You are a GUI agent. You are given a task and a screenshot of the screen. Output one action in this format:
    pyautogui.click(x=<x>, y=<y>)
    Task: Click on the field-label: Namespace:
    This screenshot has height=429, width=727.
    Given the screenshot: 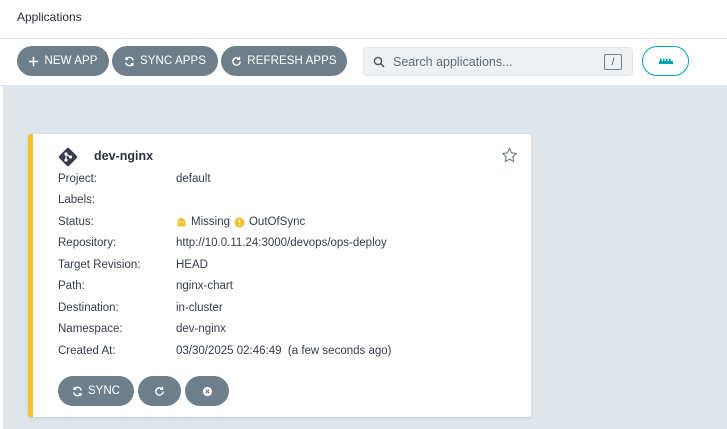 What is the action you would take?
    pyautogui.click(x=90, y=329)
    